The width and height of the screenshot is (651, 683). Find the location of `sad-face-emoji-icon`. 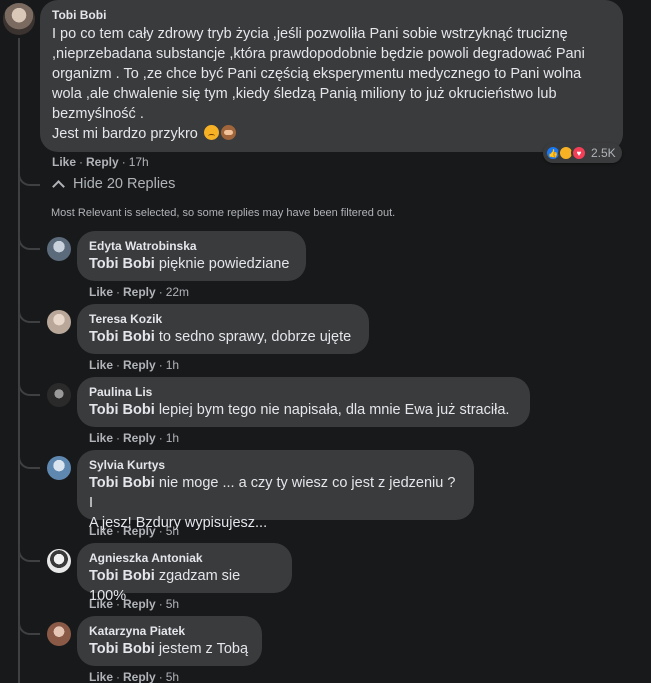

sad-face-emoji-icon is located at coordinates (211, 132).